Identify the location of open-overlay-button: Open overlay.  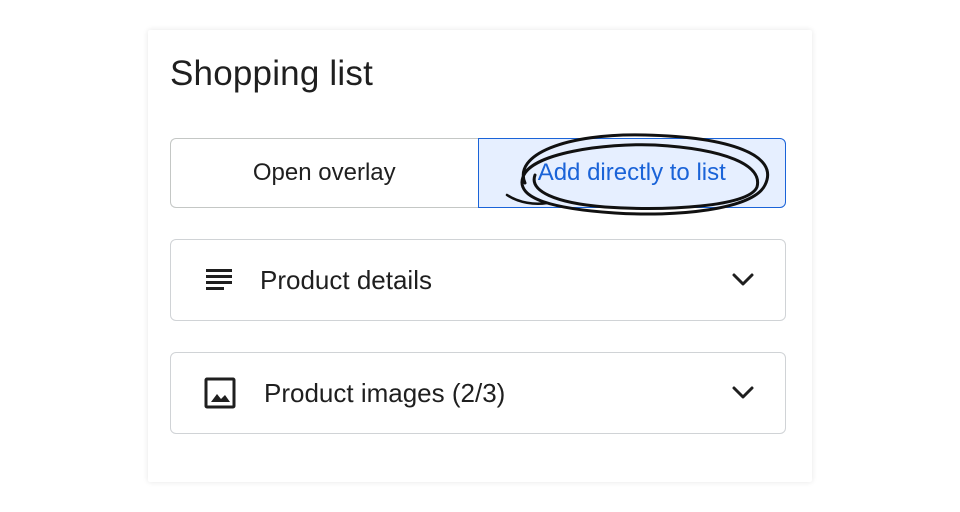
(324, 173).